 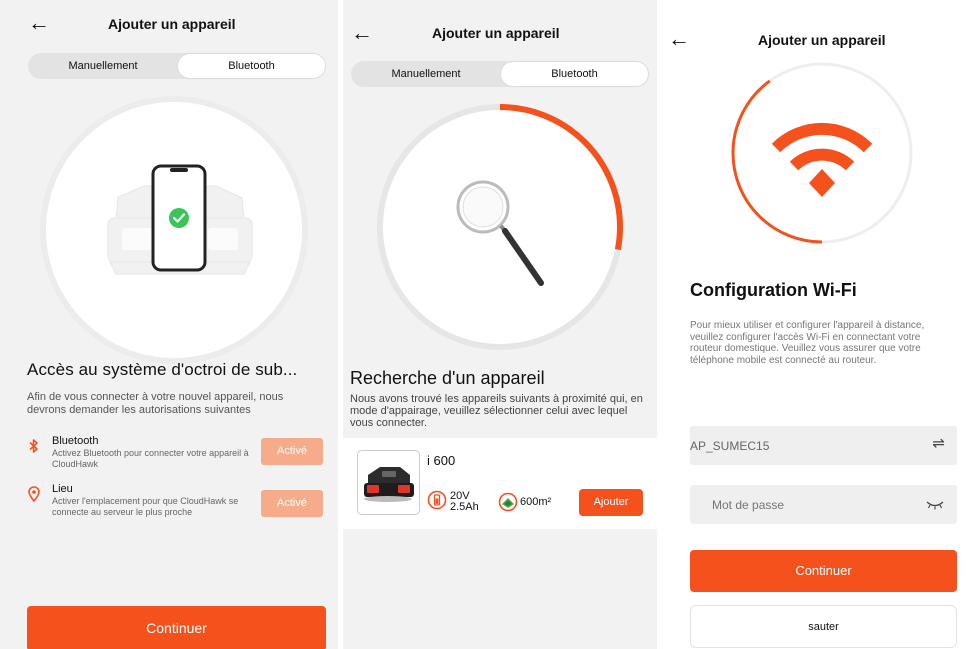 What do you see at coordinates (437, 500) in the screenshot?
I see `battery-icon` at bounding box center [437, 500].